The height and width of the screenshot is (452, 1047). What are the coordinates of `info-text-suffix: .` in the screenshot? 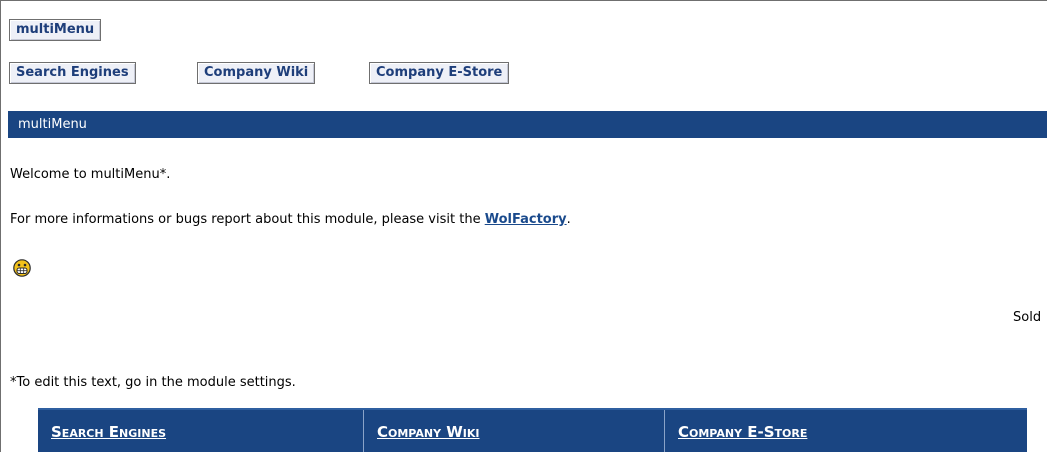 It's located at (568, 219).